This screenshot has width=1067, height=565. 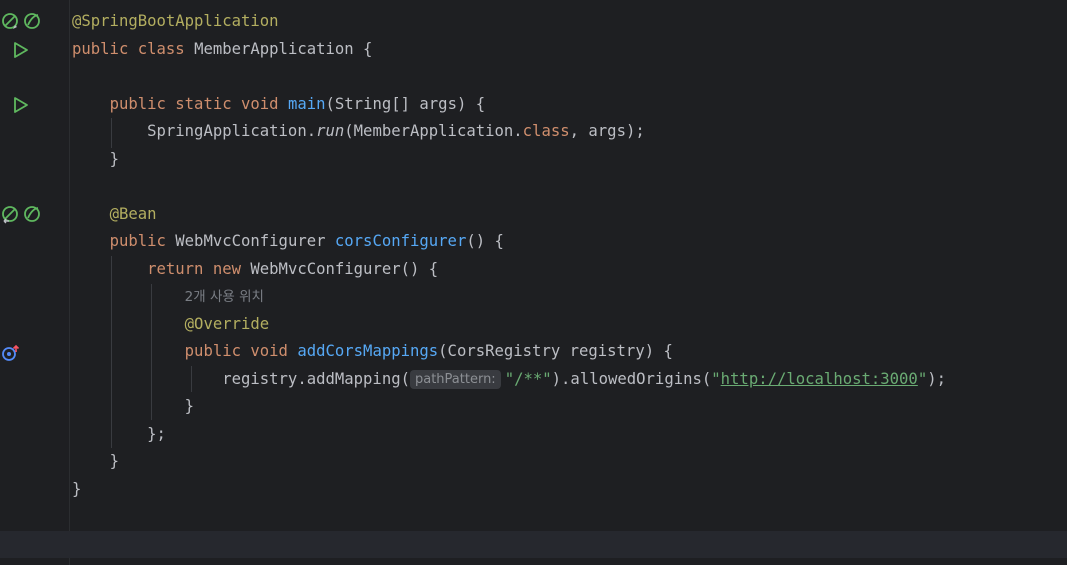 What do you see at coordinates (35, 282) in the screenshot?
I see `editor-gutter` at bounding box center [35, 282].